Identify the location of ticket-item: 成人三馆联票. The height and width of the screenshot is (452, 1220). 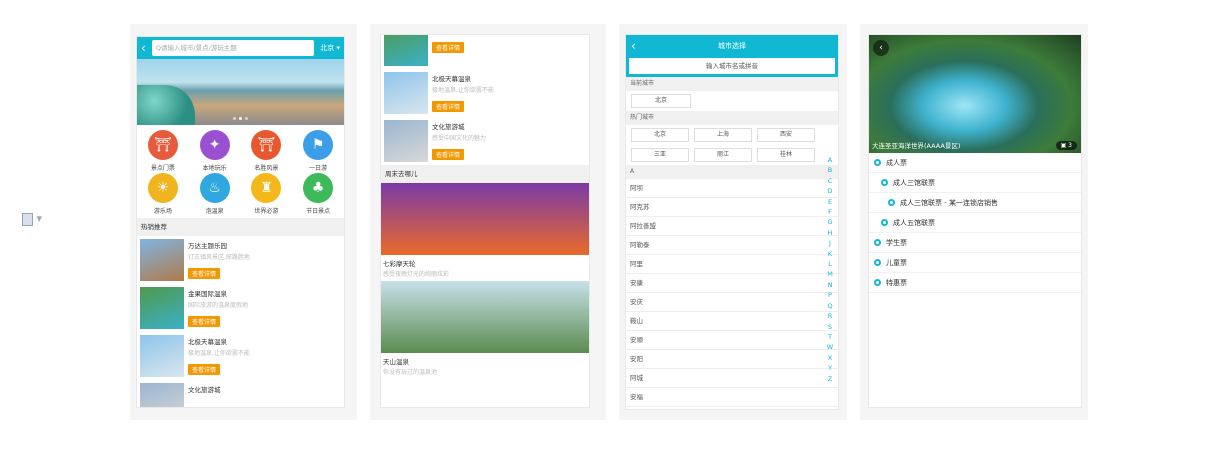
(975, 183).